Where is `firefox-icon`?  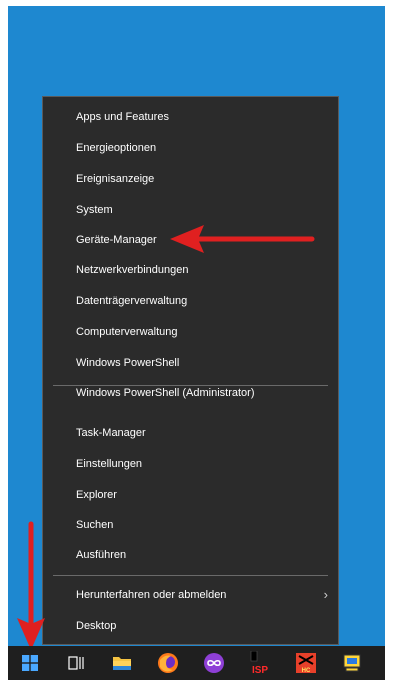
firefox-icon is located at coordinates (168, 663).